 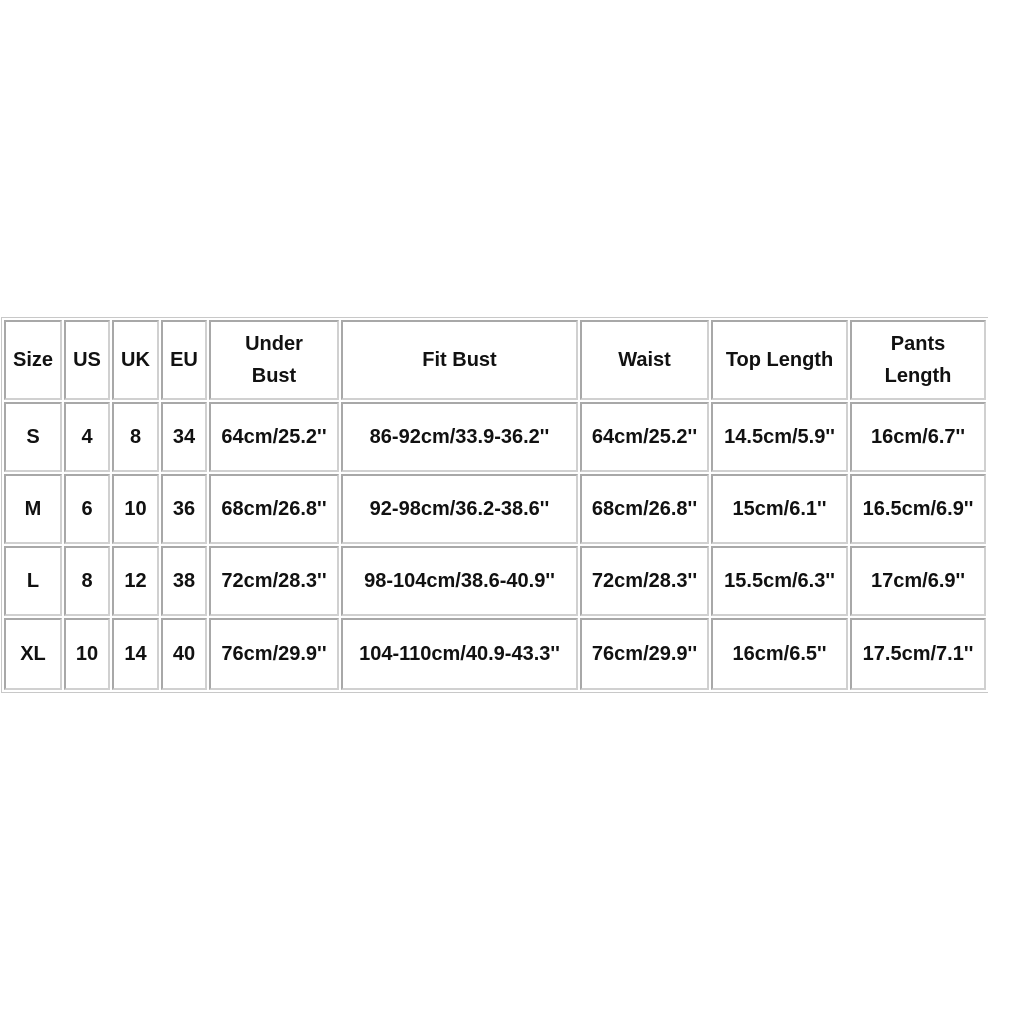 I want to click on cell-waist: 72cm/28.3'', so click(x=644, y=581).